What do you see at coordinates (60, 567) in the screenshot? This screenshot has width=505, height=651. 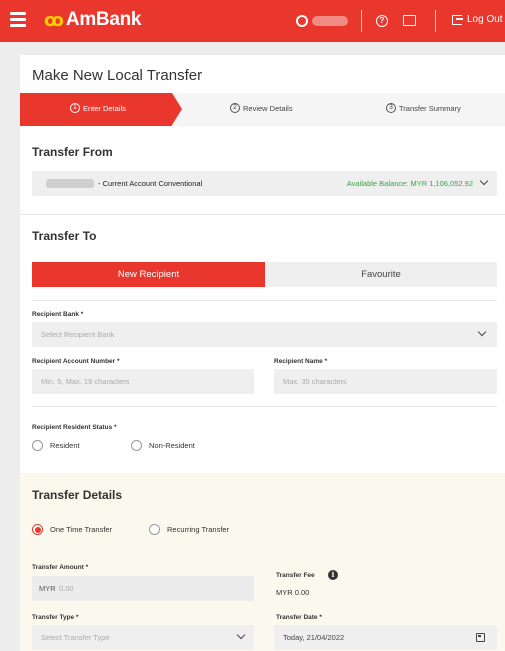 I see `transfer-amount-label: Transfer Amount *` at bounding box center [60, 567].